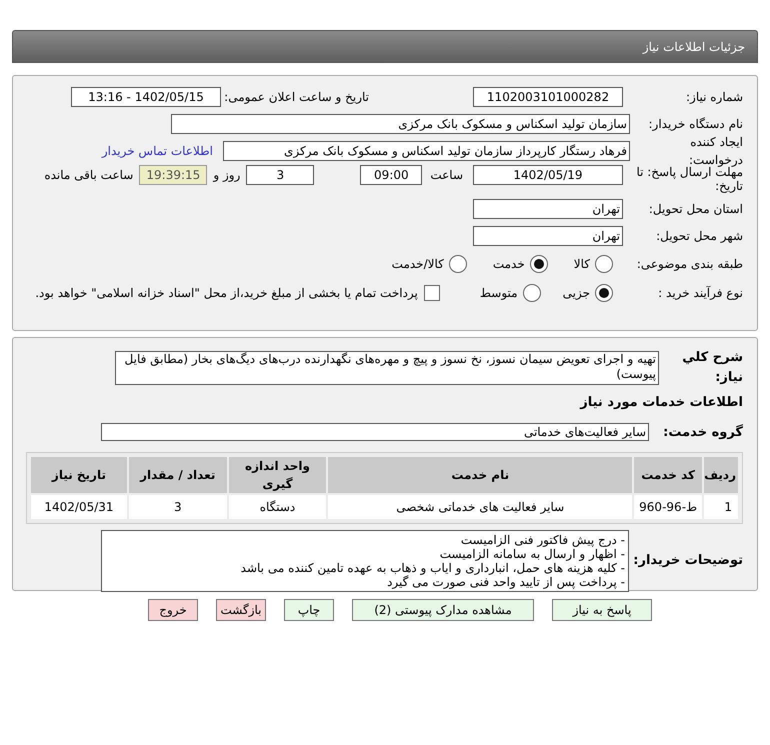 This screenshot has height=745, width=770. What do you see at coordinates (712, 367) in the screenshot?
I see `field-label: شرح کلي نیاز:` at bounding box center [712, 367].